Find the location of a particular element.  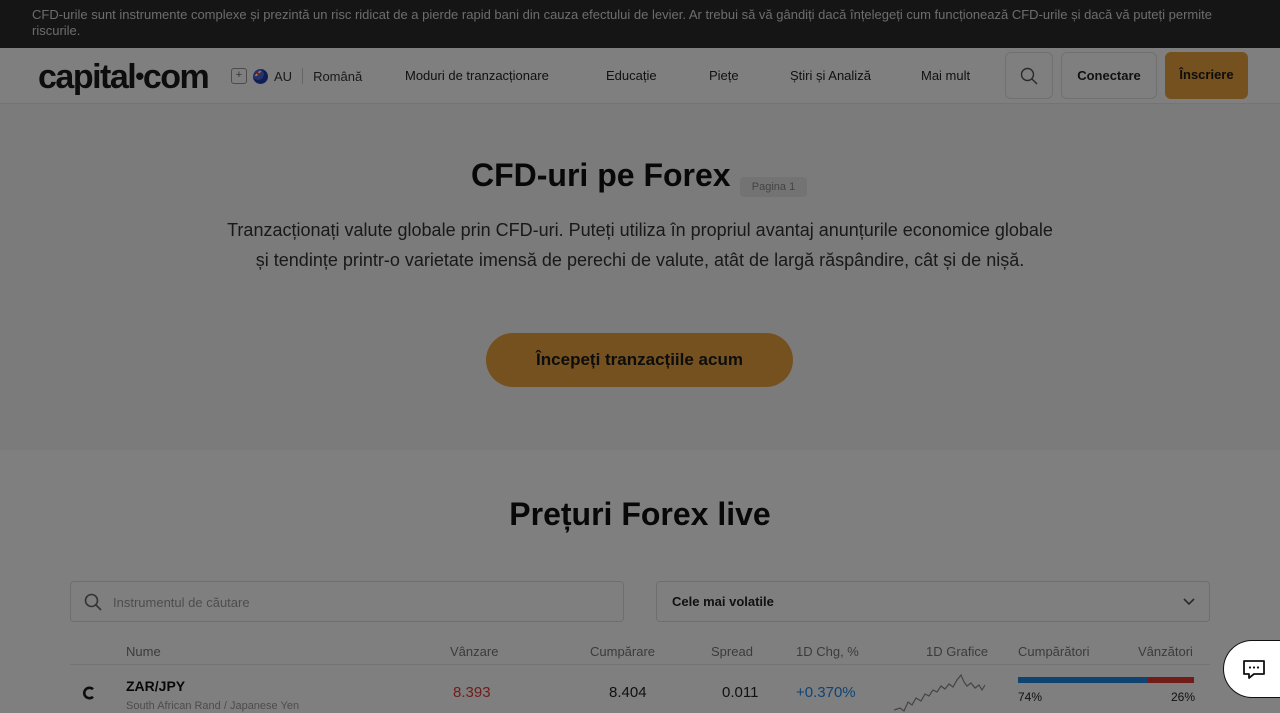

instrument-search-field is located at coordinates (347, 601).